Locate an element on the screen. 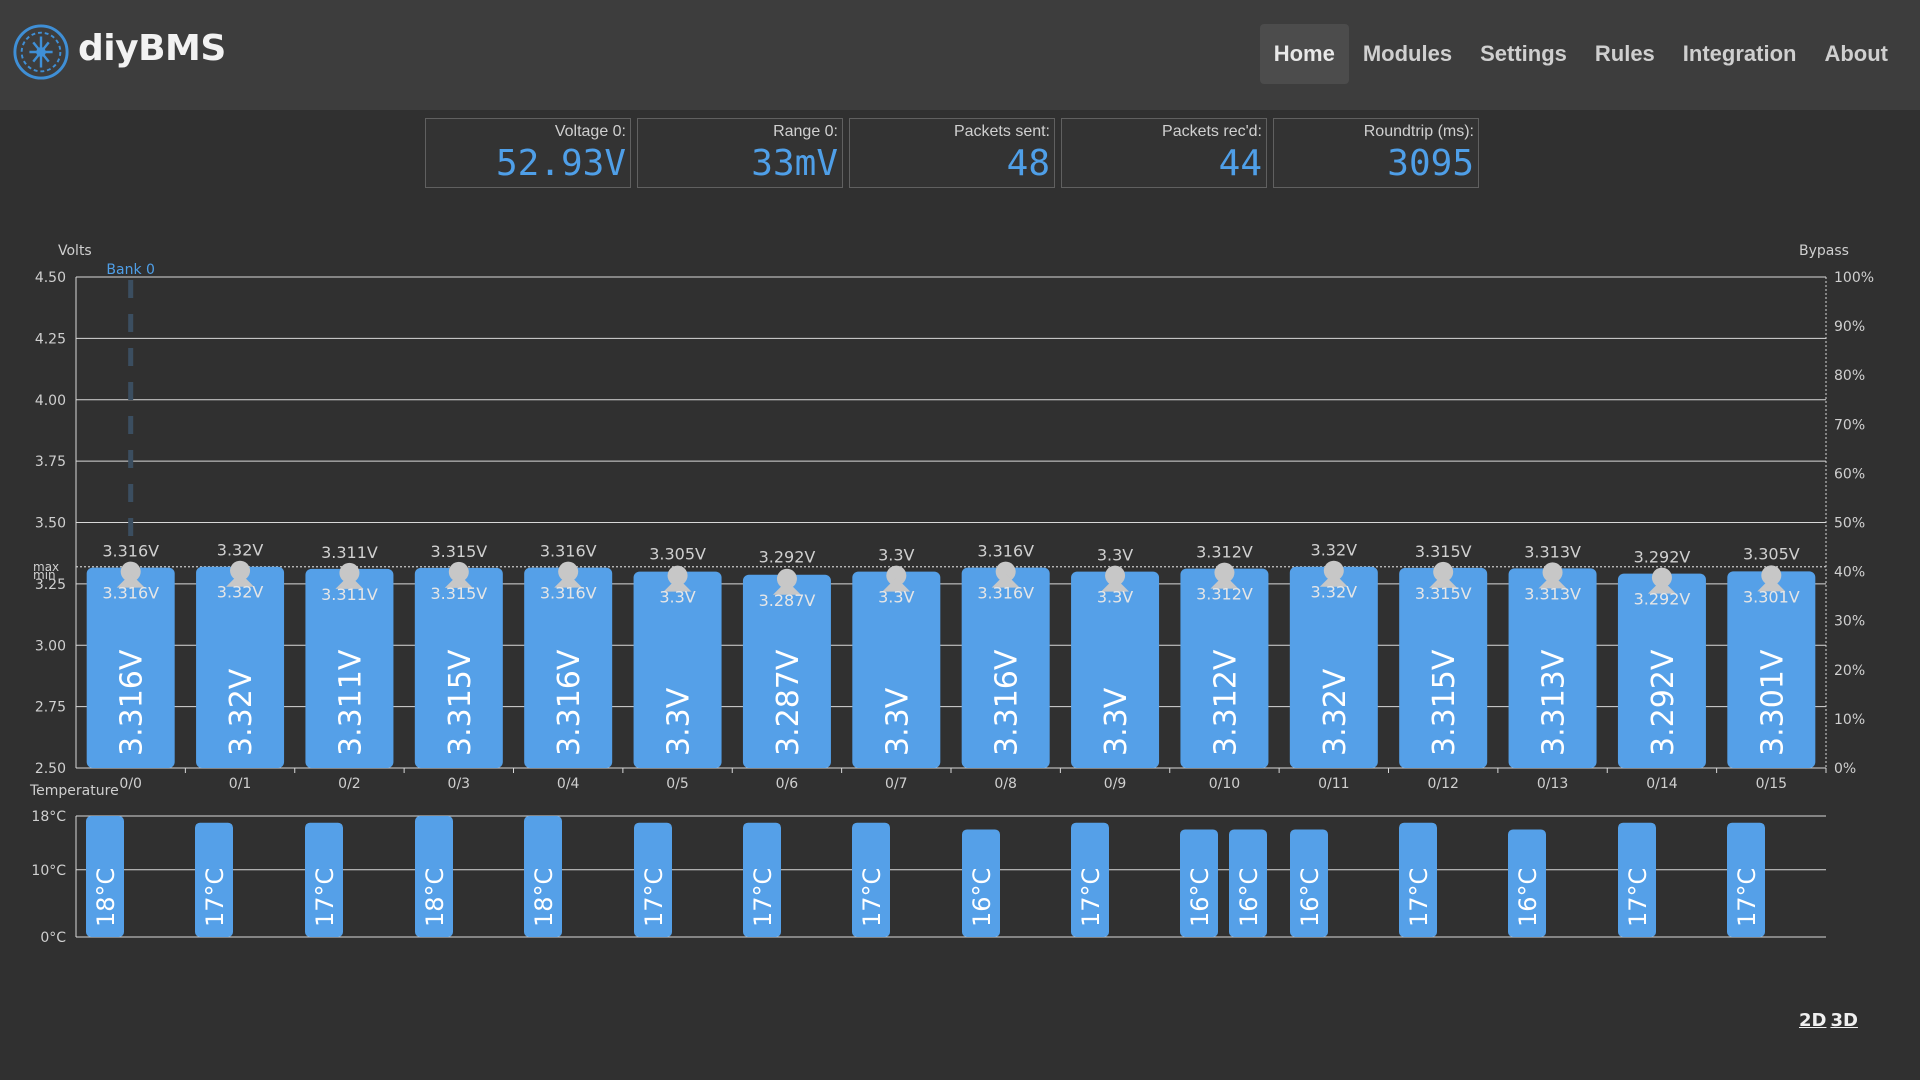  voltage-rotated-label: 3.287V is located at coordinates (788, 702).